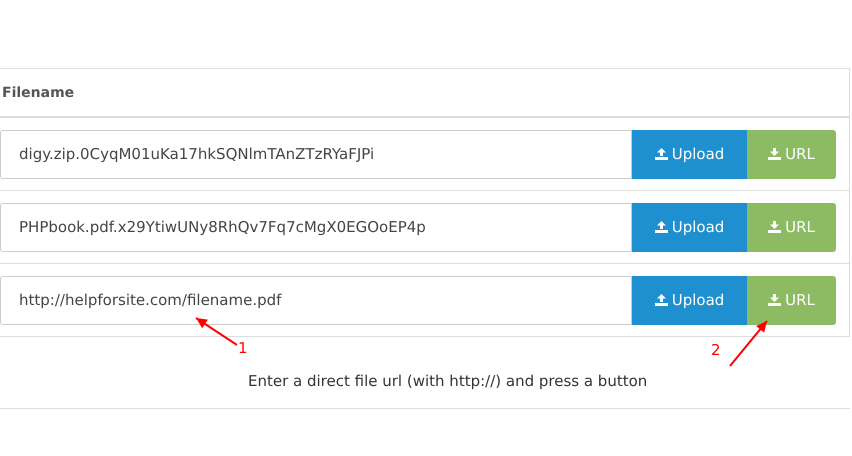 The image size is (852, 456). What do you see at coordinates (243, 348) in the screenshot?
I see `annotation-number: 1` at bounding box center [243, 348].